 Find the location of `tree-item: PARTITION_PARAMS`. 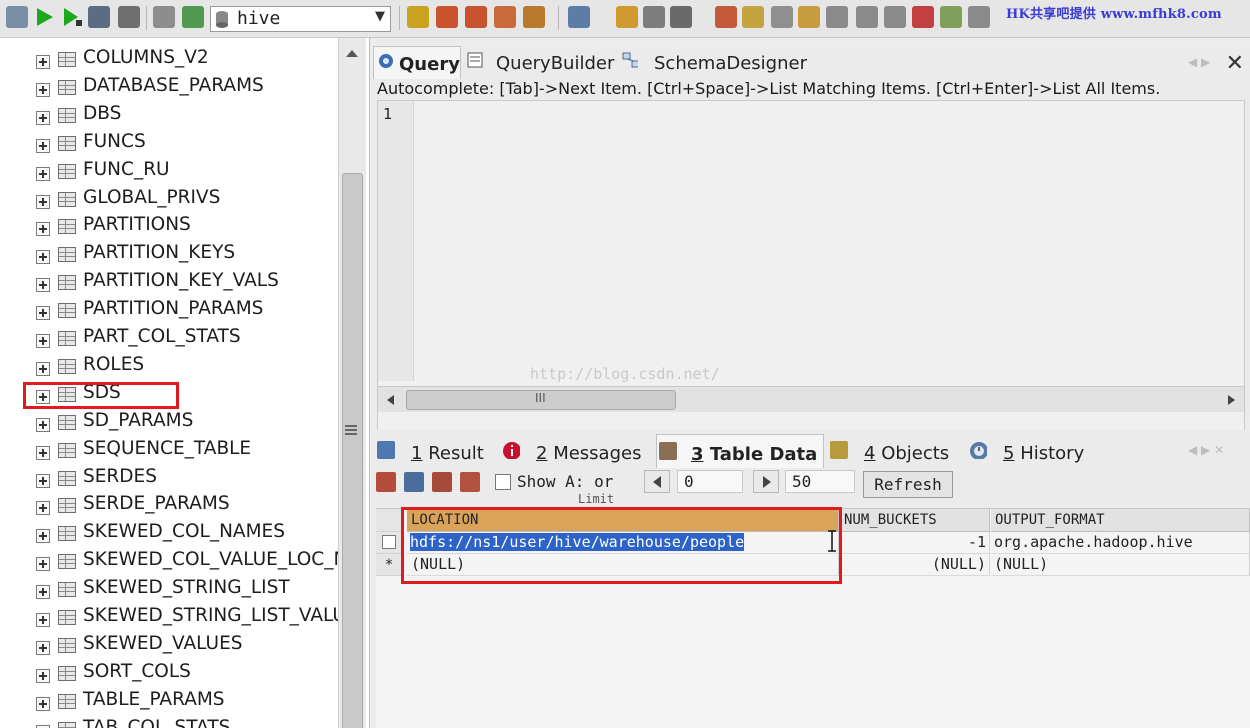

tree-item: PARTITION_PARAMS is located at coordinates (191, 312).